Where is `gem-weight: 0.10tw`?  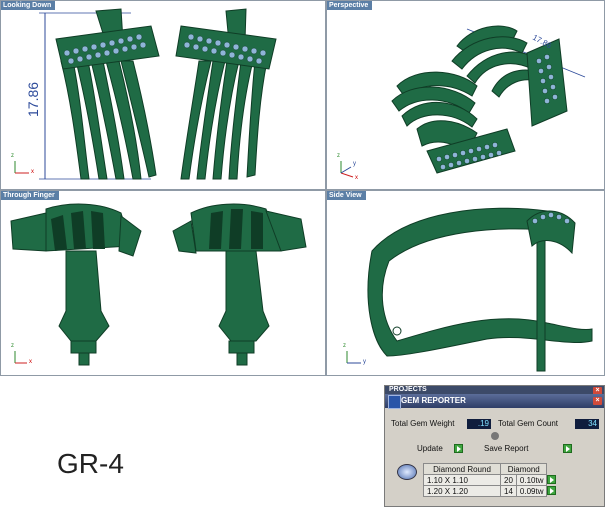
gem-weight: 0.10tw is located at coordinates (531, 480).